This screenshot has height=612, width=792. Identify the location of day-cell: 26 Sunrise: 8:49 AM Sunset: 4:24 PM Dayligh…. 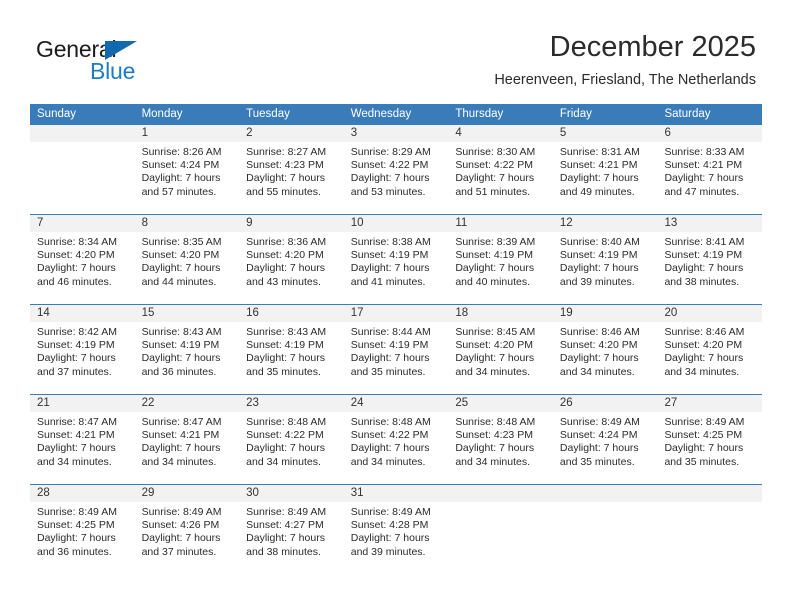
(605, 434).